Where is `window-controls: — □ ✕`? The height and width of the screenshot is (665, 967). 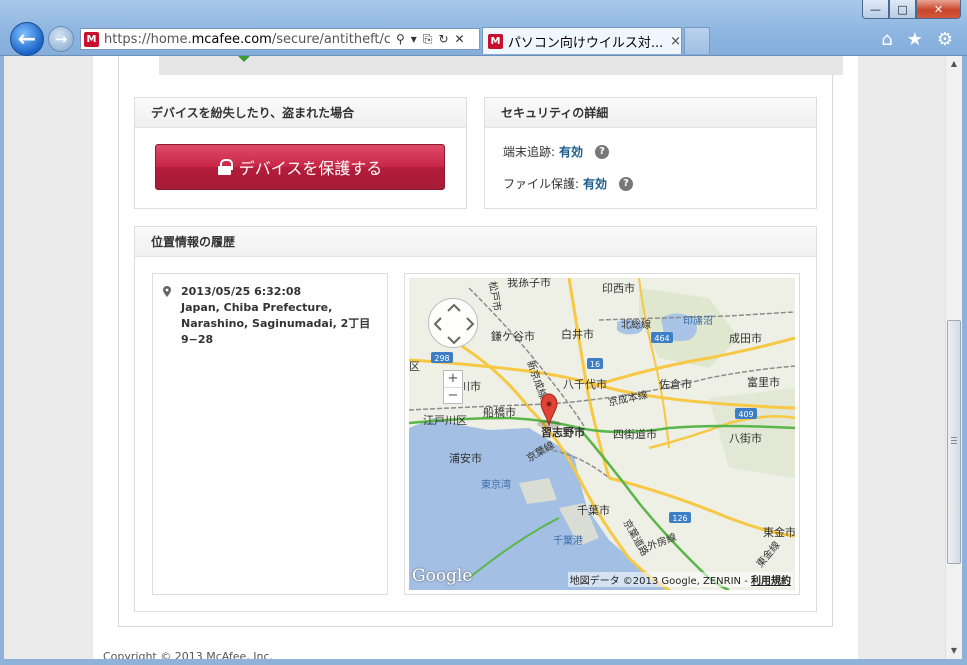 window-controls: — □ ✕ is located at coordinates (911, 9).